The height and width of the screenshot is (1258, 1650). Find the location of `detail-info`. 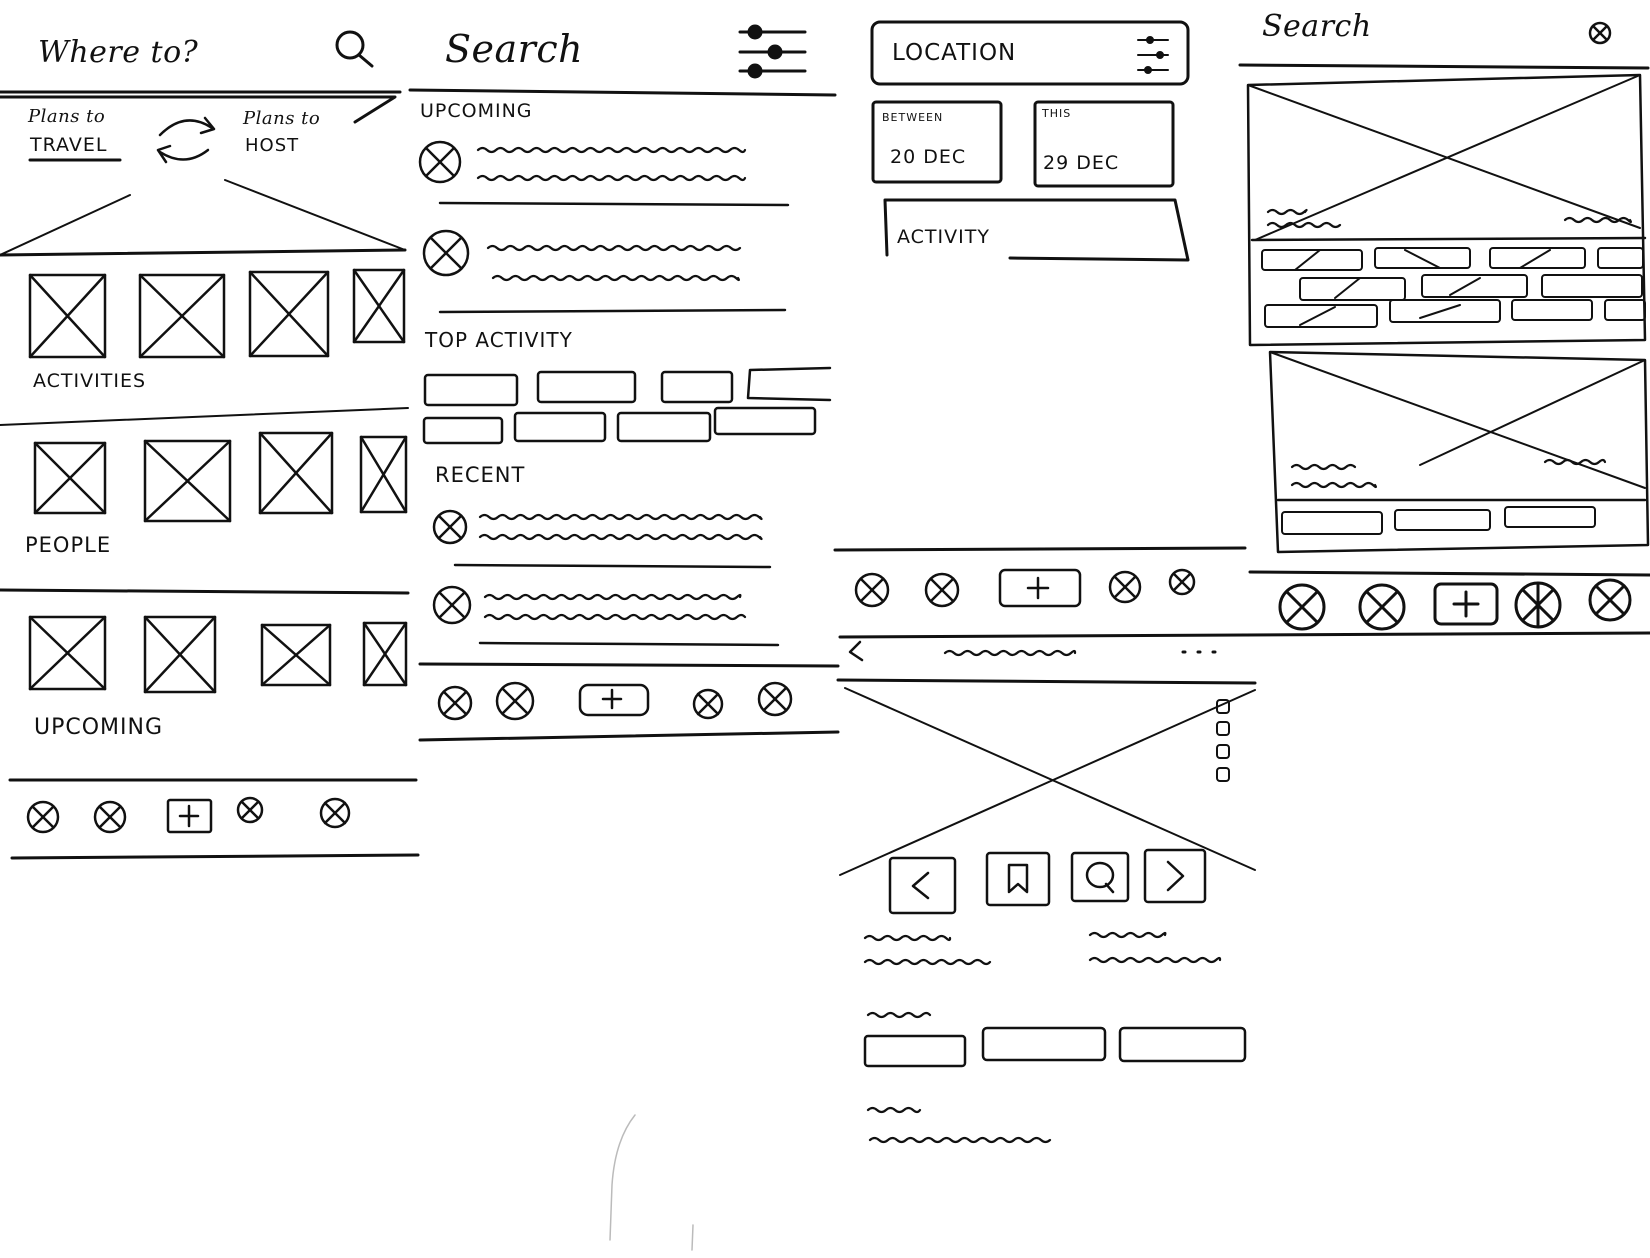

detail-info is located at coordinates (1042, 975).